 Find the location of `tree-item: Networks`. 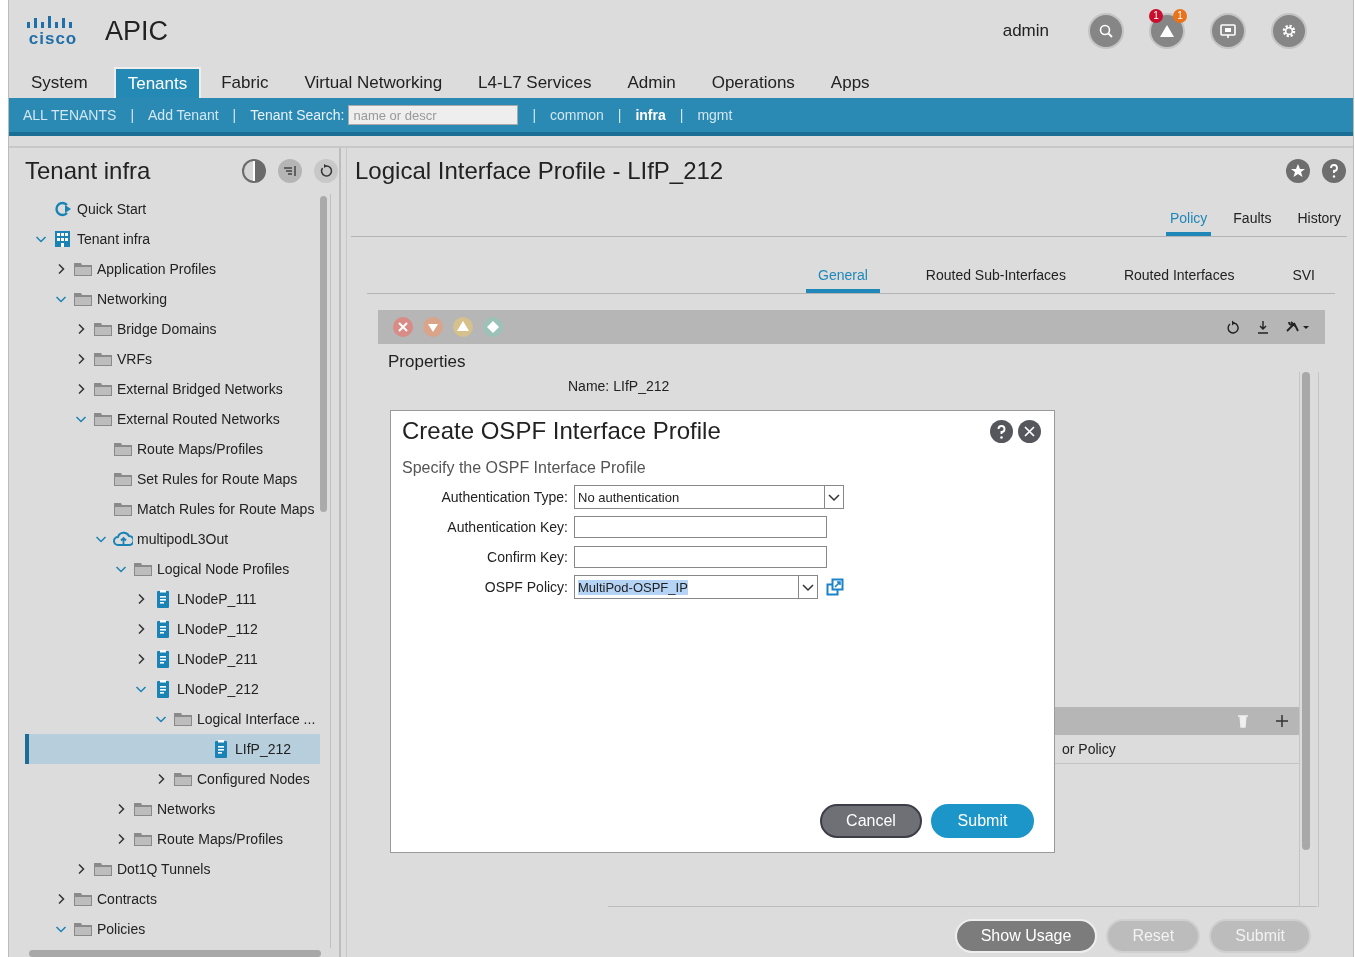

tree-item: Networks is located at coordinates (165, 809).